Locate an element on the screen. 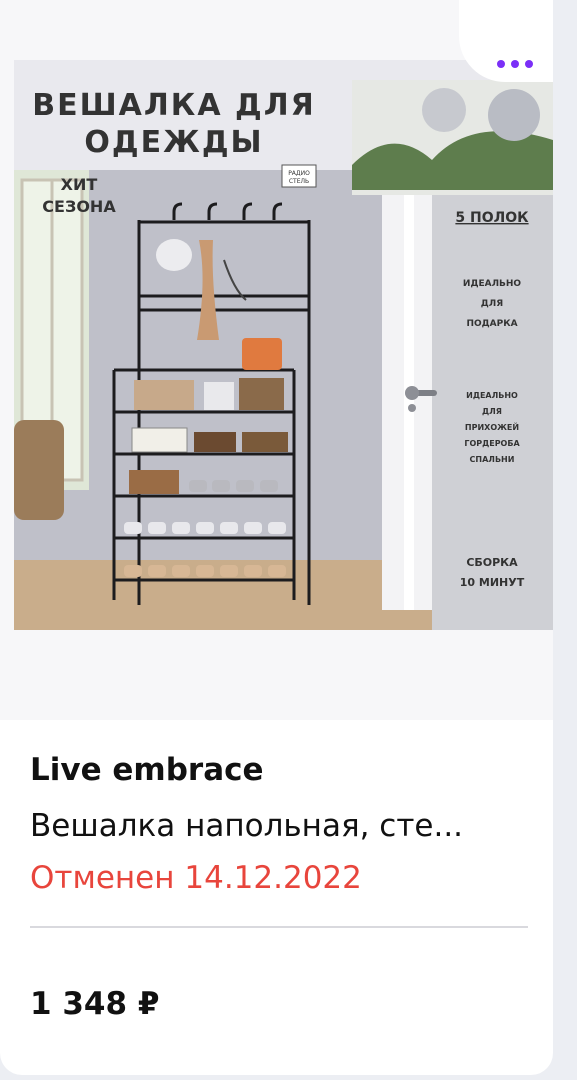 This screenshot has height=1080, width=577. banner-gift-line2: ДЛЯ is located at coordinates (492, 304).